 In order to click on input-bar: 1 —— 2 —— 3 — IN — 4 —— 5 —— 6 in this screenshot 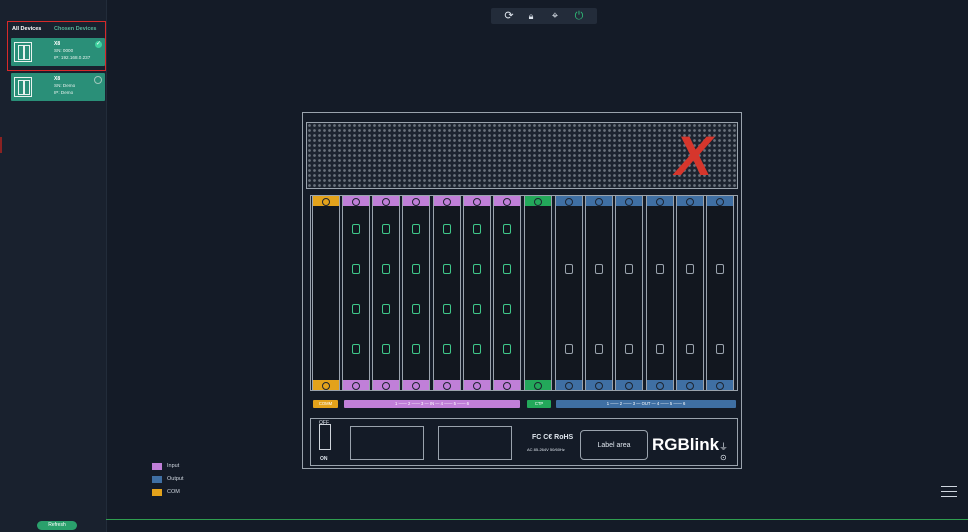, I will do `click(432, 404)`.